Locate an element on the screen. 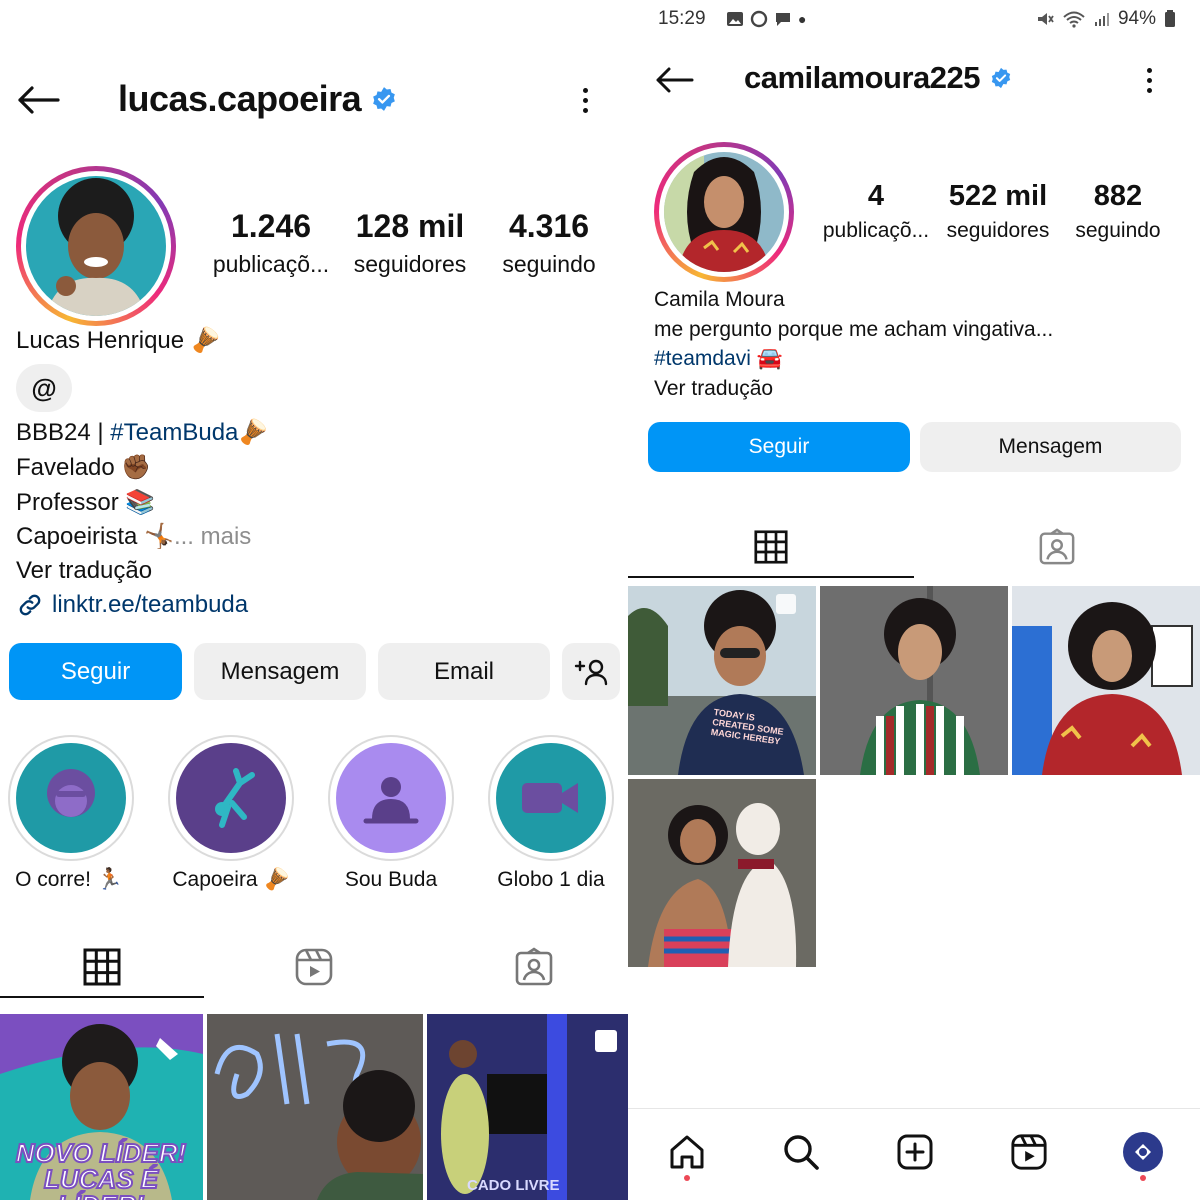  profile-username-header: camilamoura225 is located at coordinates (878, 78).